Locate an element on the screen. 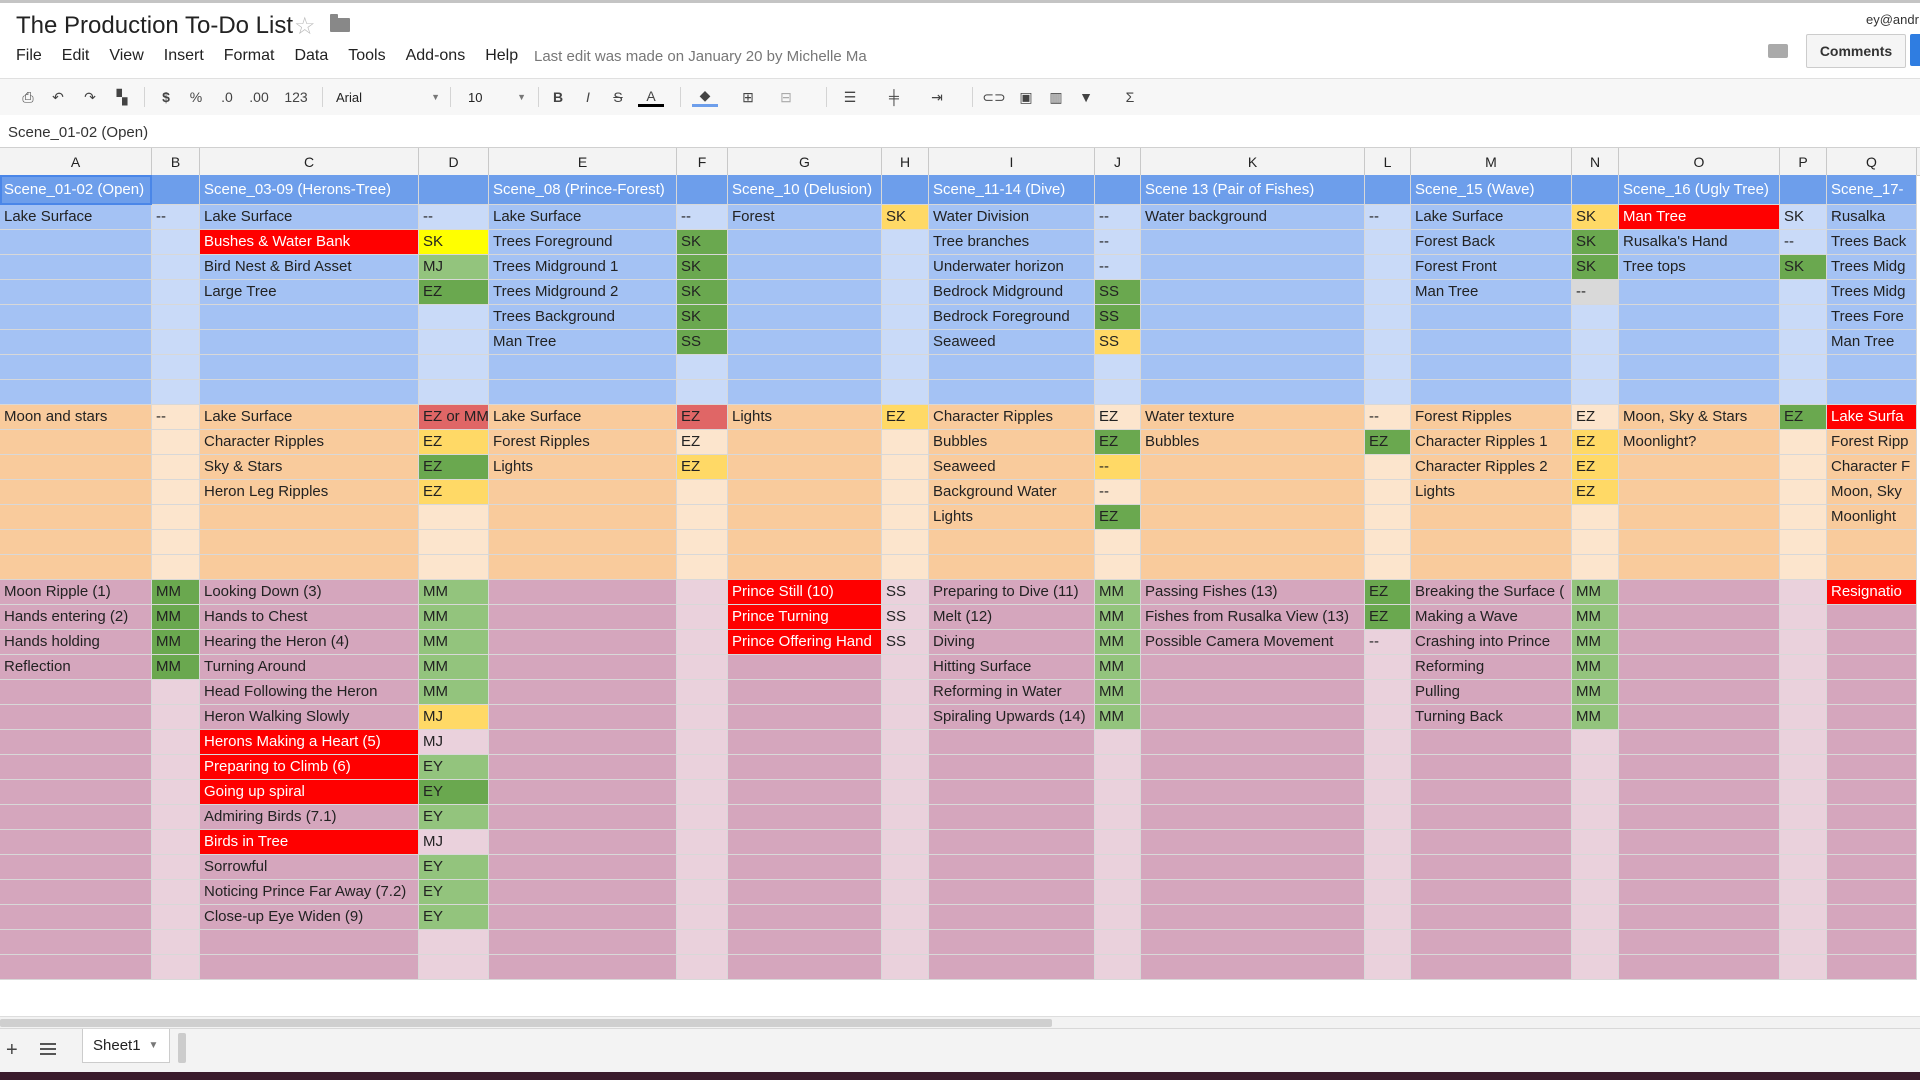 The width and height of the screenshot is (1920, 1080). vertical-align-icon: ╪ is located at coordinates (894, 97).